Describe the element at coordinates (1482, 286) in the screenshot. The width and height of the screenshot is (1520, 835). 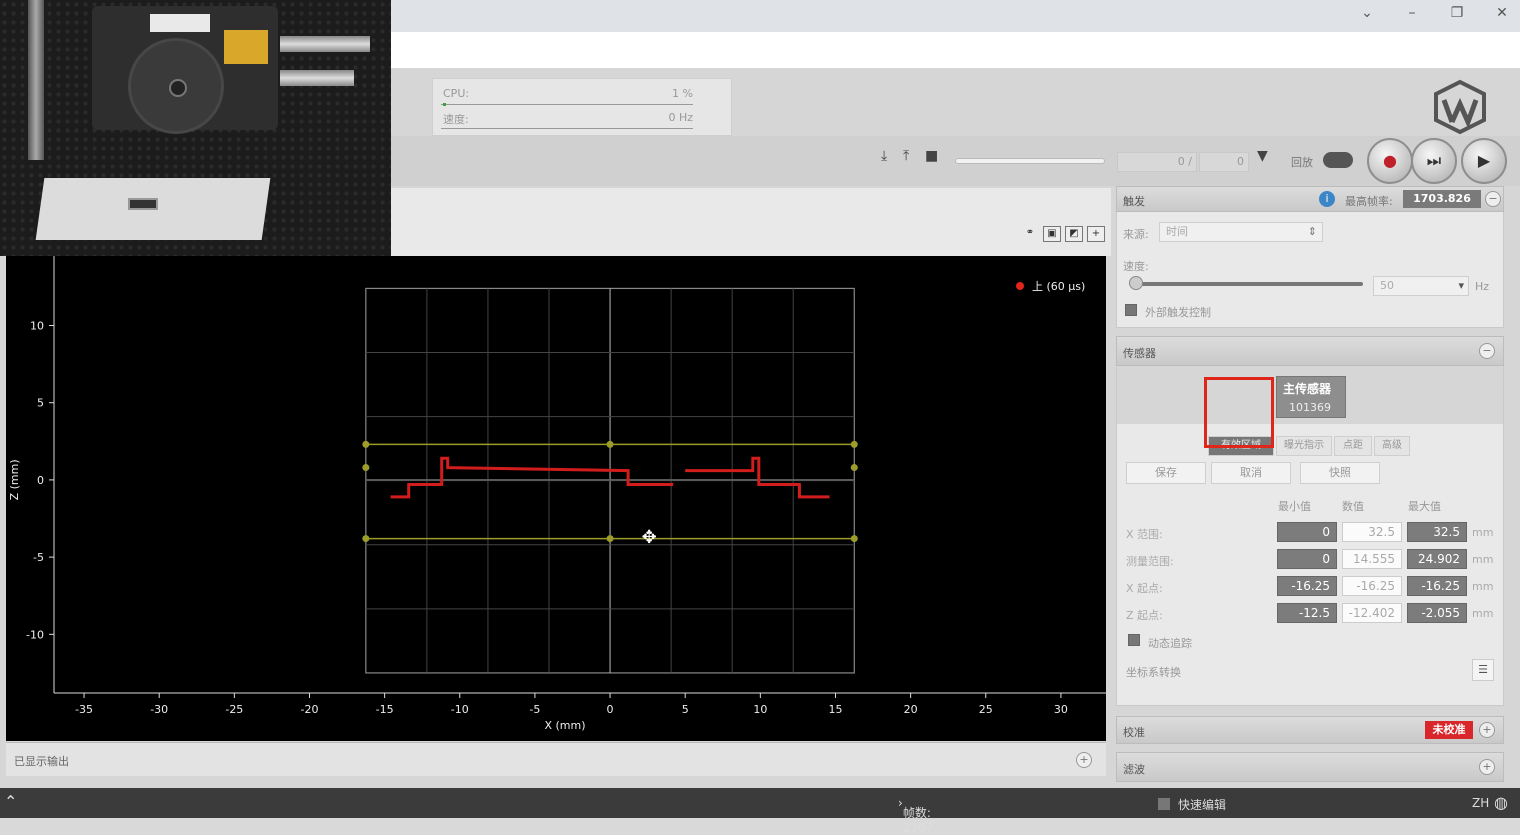
I see `speed-unit: Hz` at that location.